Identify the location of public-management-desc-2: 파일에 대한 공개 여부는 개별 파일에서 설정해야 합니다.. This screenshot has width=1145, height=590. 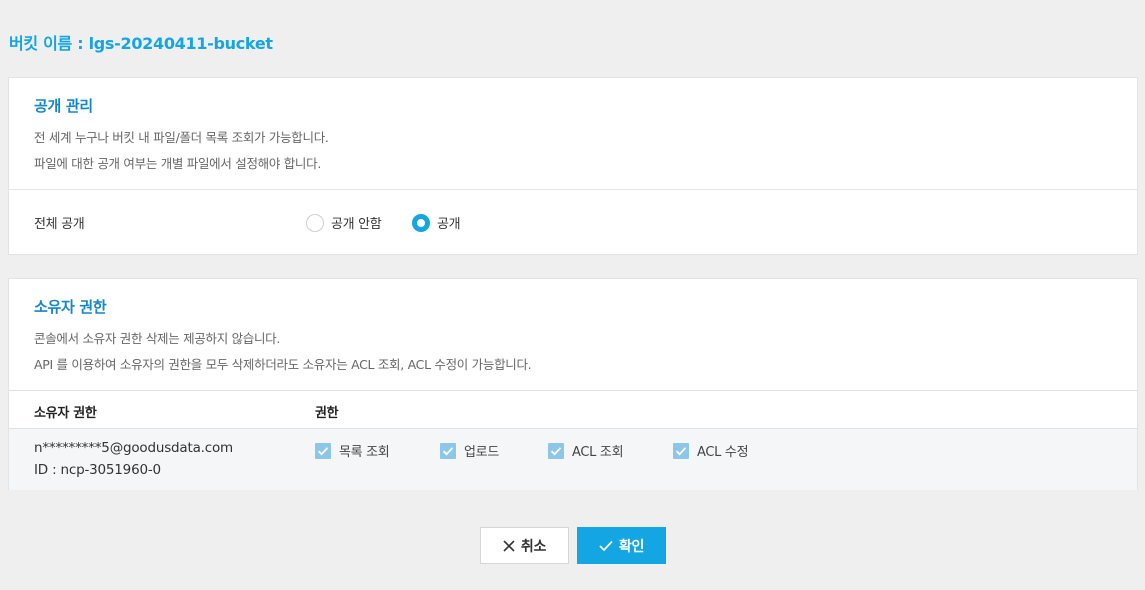
(177, 163).